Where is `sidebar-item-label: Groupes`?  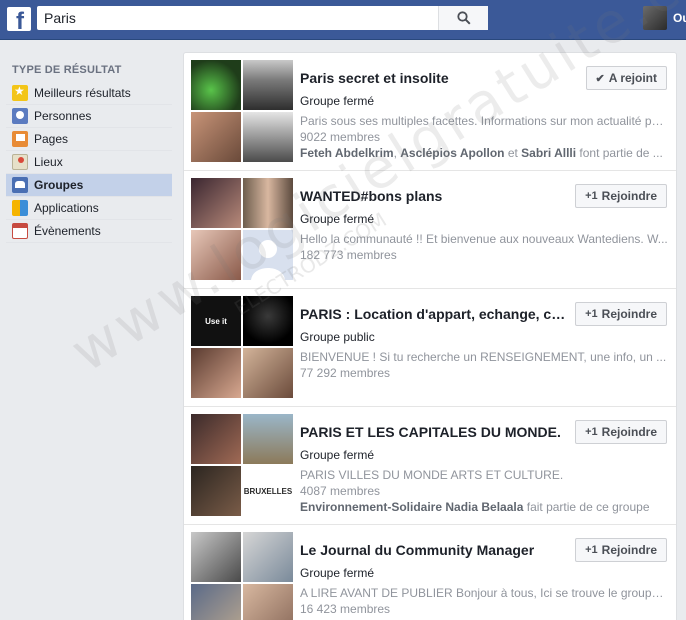
sidebar-item-label: Groupes is located at coordinates (59, 185).